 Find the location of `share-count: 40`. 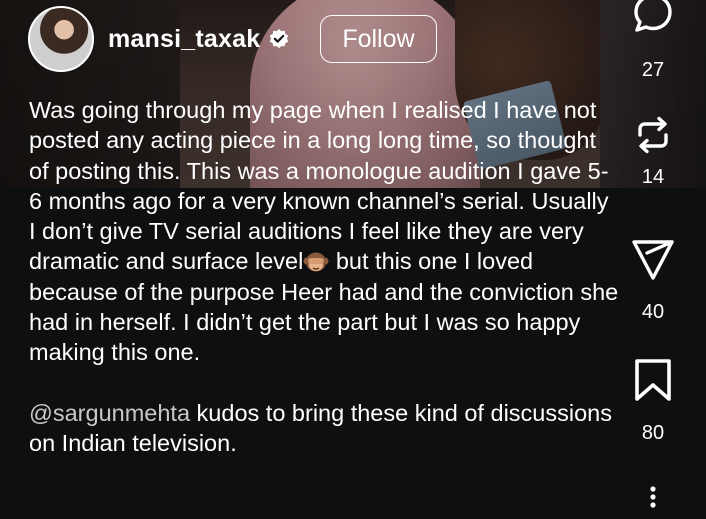

share-count: 40 is located at coordinates (653, 312).